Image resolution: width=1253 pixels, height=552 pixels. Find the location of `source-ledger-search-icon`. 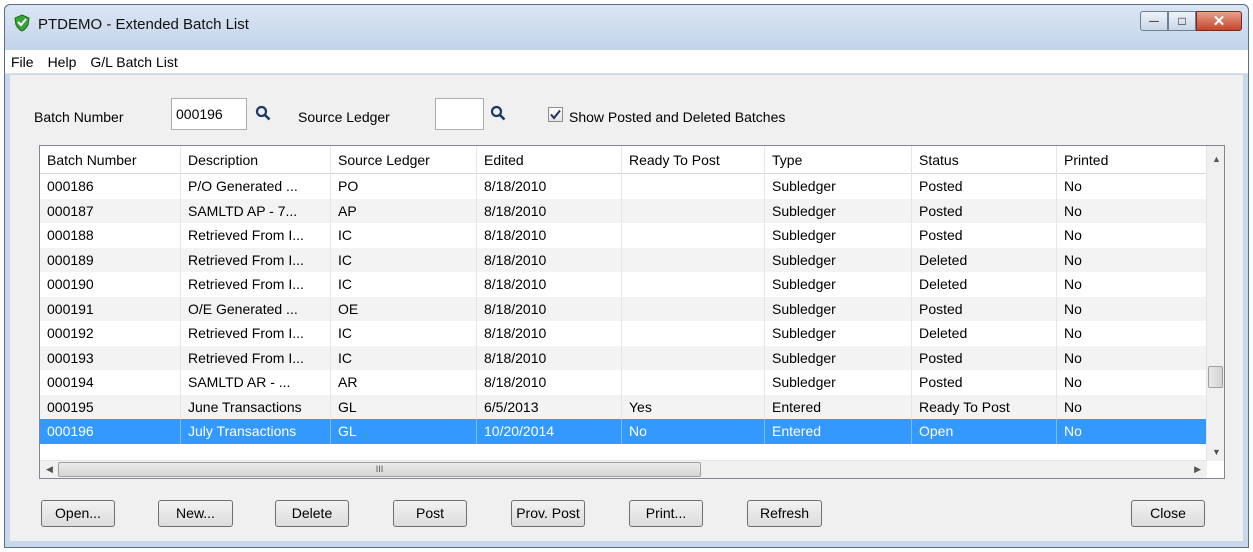

source-ledger-search-icon is located at coordinates (498, 113).